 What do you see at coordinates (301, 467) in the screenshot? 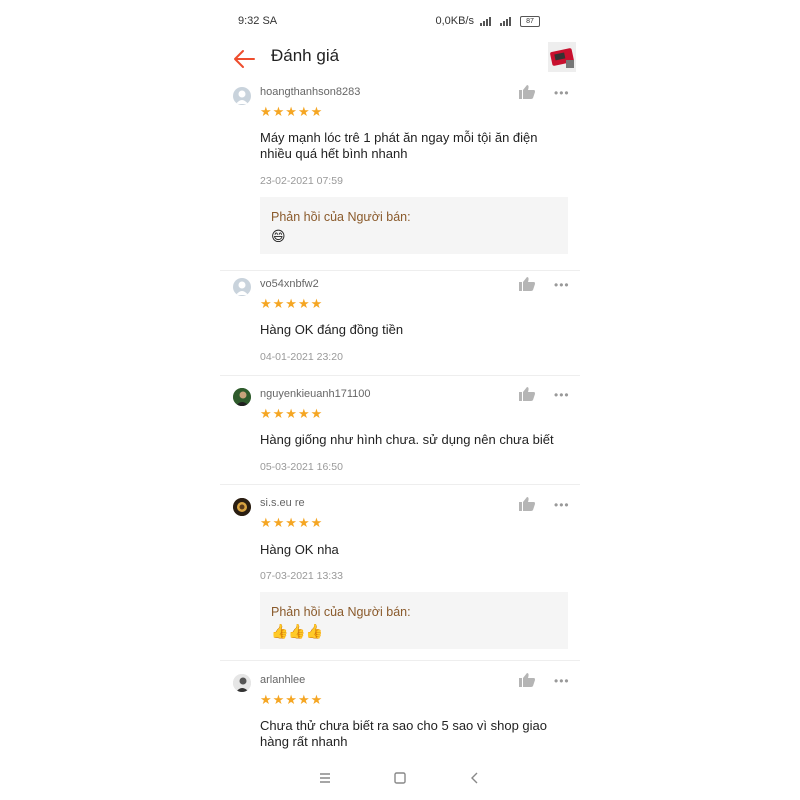
I see `review-date: 05-03-2021 16:50` at bounding box center [301, 467].